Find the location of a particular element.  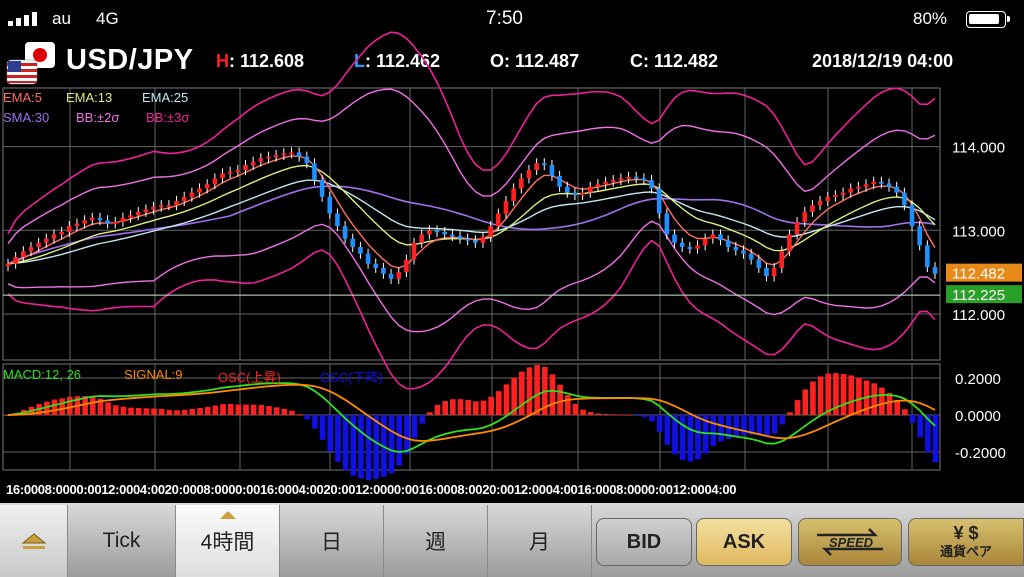

ask-button: ASK is located at coordinates (744, 542).